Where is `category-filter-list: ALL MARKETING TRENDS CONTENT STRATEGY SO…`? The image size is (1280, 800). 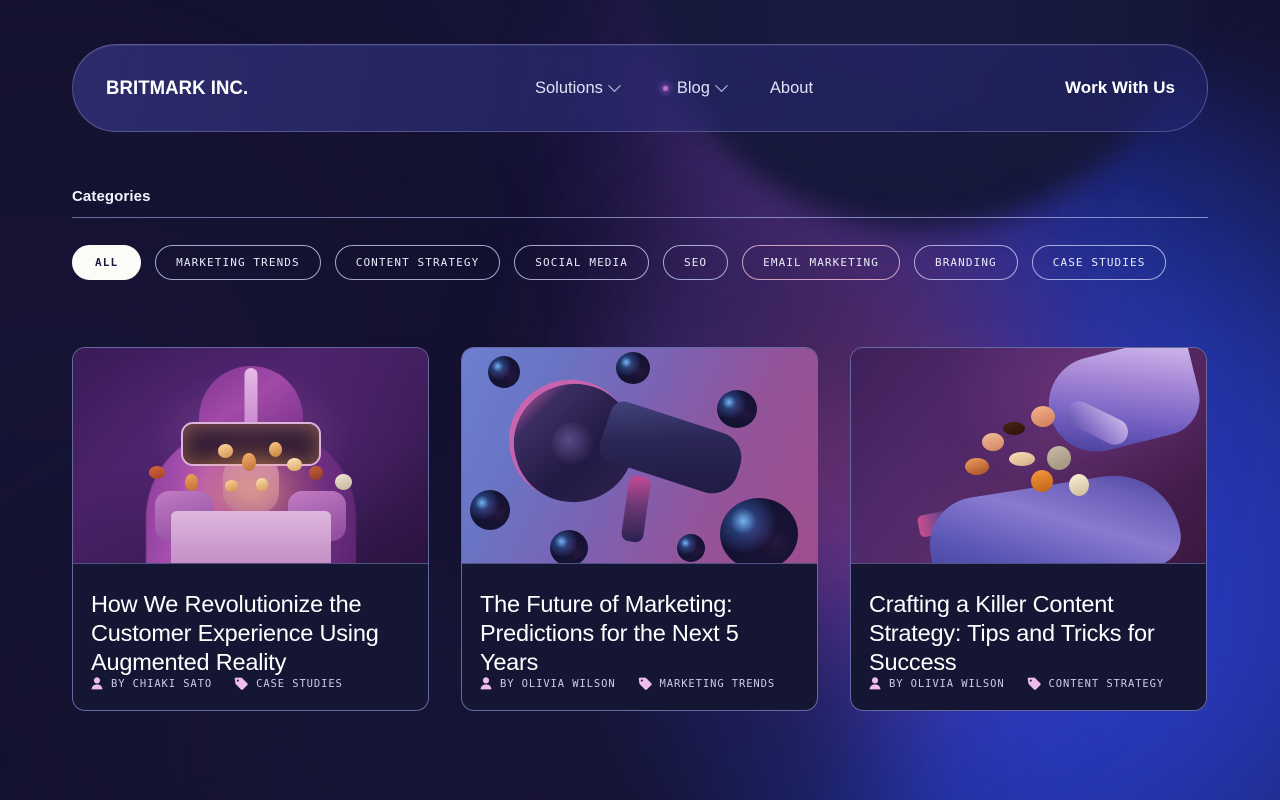 category-filter-list: ALL MARKETING TRENDS CONTENT STRATEGY SO… is located at coordinates (640, 262).